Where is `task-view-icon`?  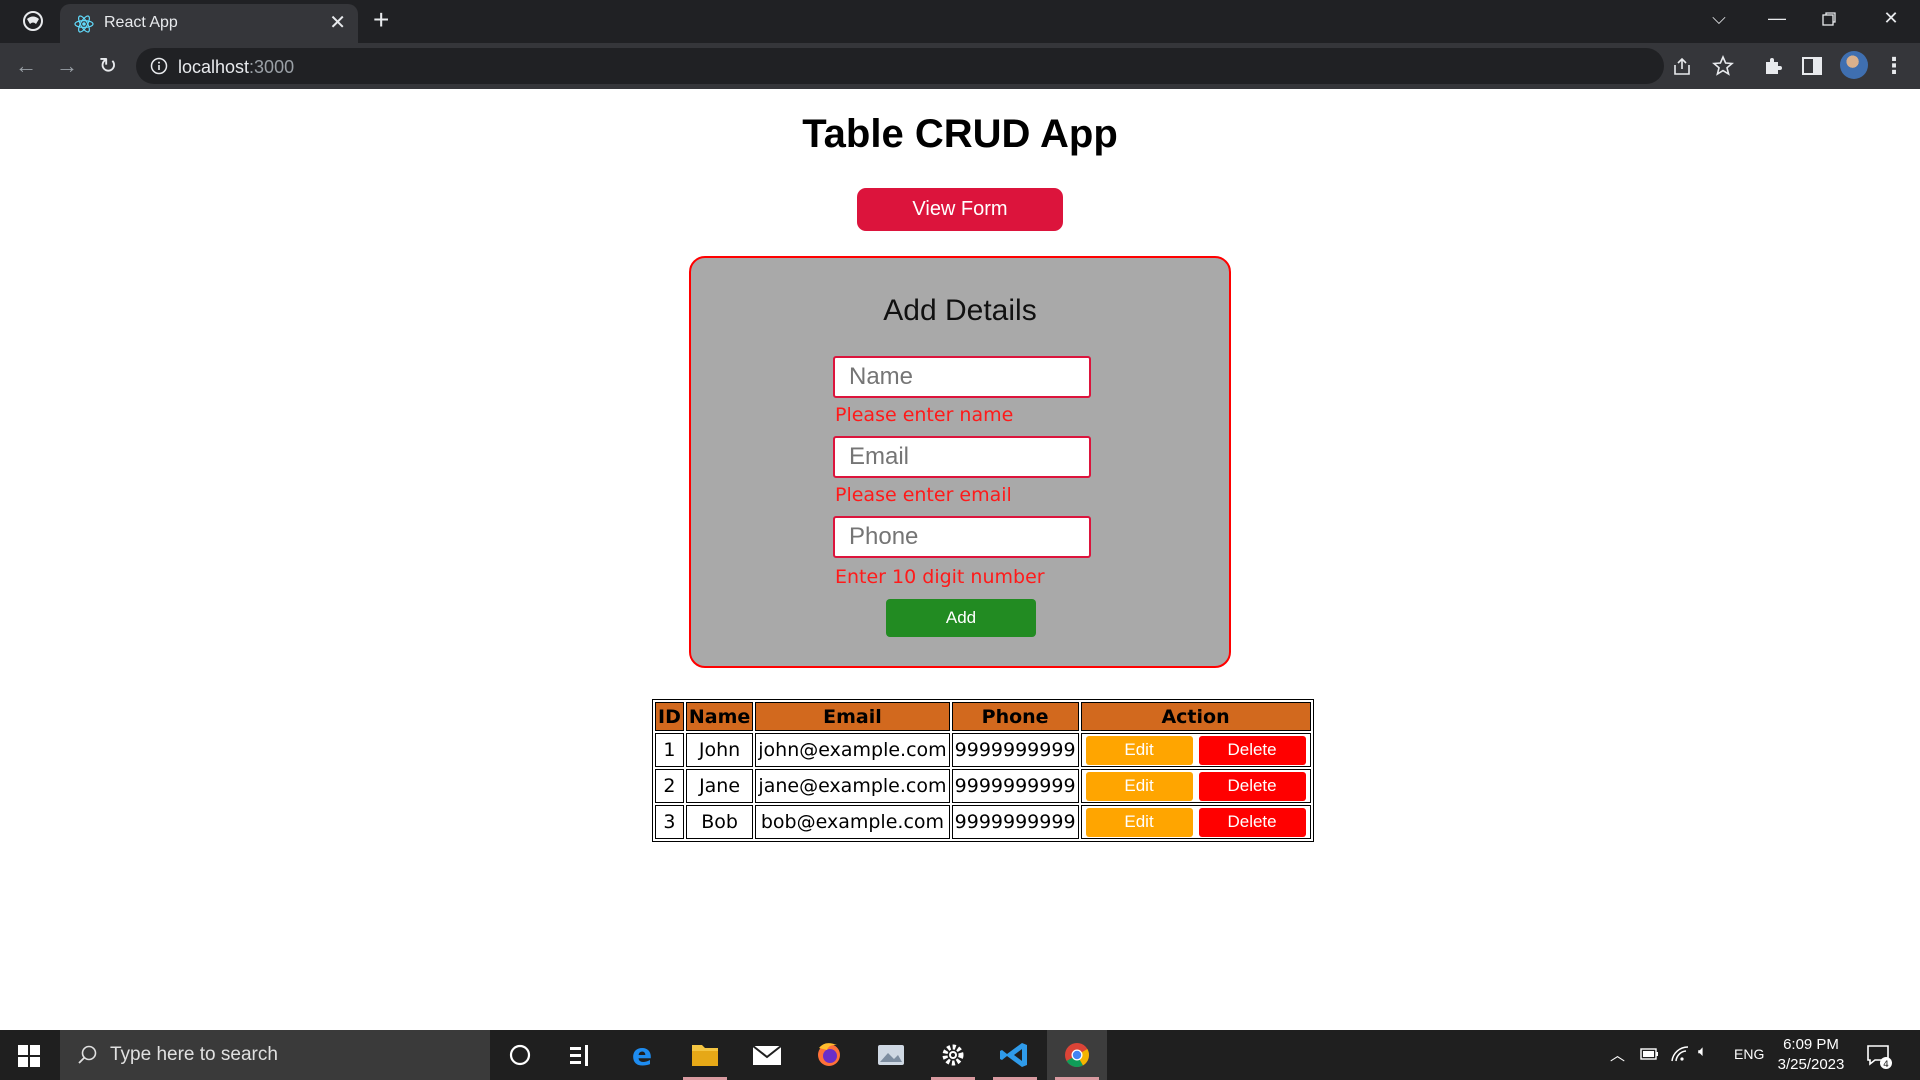 task-view-icon is located at coordinates (580, 1055).